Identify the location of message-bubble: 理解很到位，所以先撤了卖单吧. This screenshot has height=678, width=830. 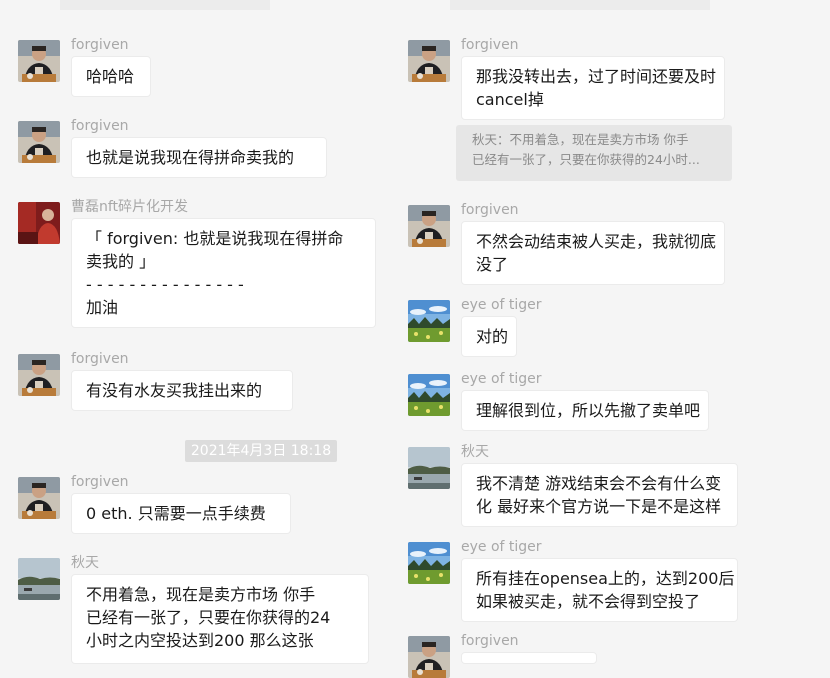
(585, 410).